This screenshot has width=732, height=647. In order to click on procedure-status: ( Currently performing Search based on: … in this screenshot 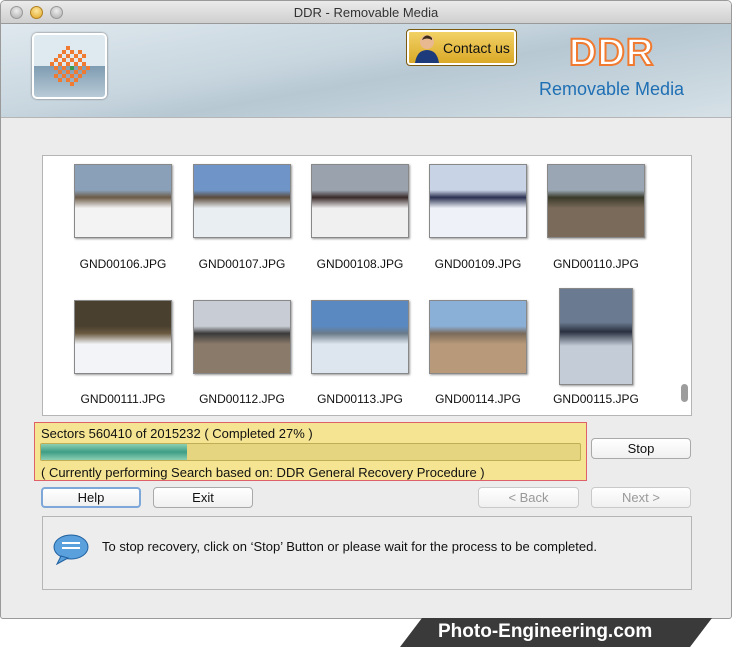, I will do `click(263, 472)`.